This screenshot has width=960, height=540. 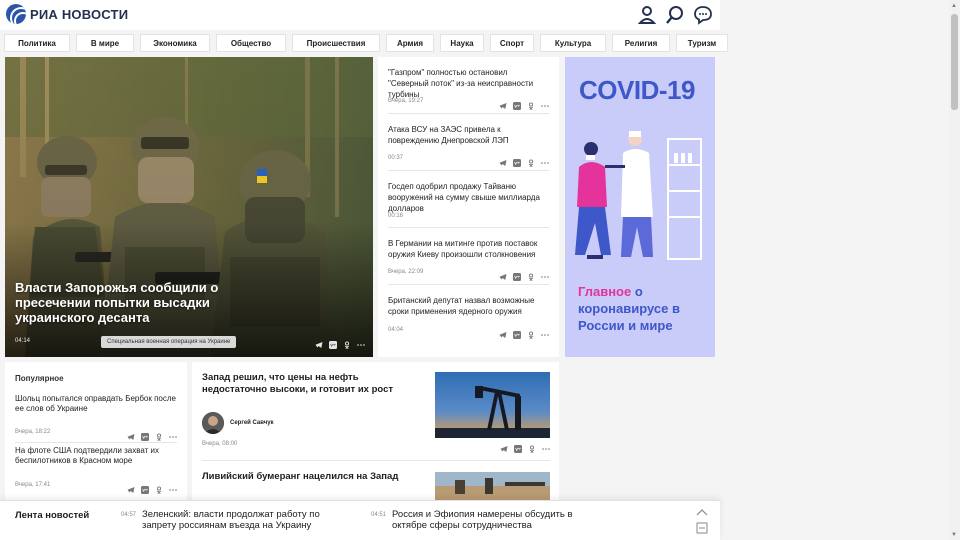 What do you see at coordinates (643, 308) in the screenshot?
I see `covid-banner-caption: Главное о коронавирусе в России и мире` at bounding box center [643, 308].